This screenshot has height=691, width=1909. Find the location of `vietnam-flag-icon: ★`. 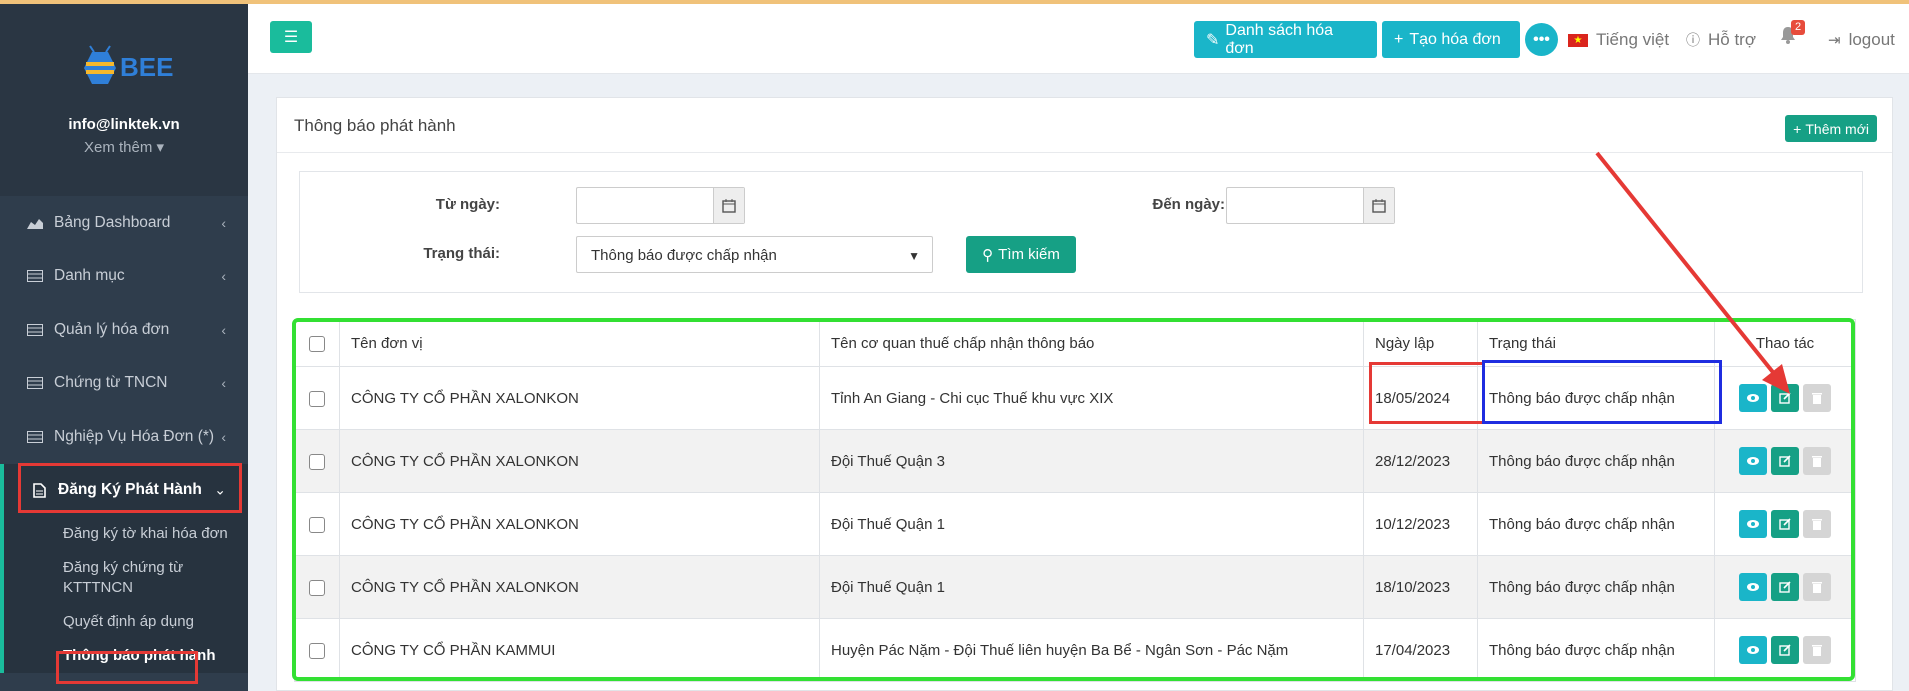

vietnam-flag-icon: ★ is located at coordinates (1578, 40).